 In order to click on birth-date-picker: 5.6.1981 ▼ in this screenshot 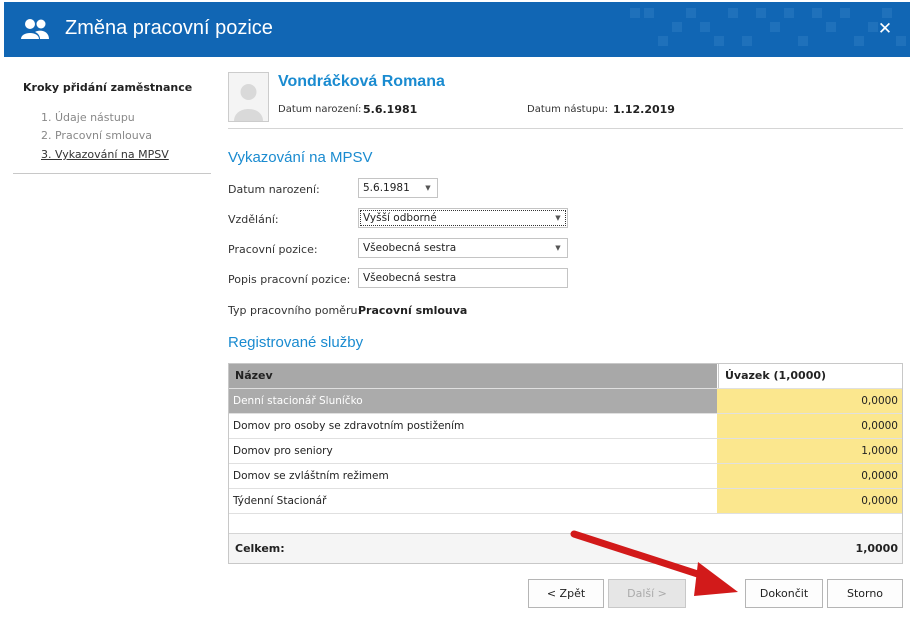, I will do `click(398, 188)`.